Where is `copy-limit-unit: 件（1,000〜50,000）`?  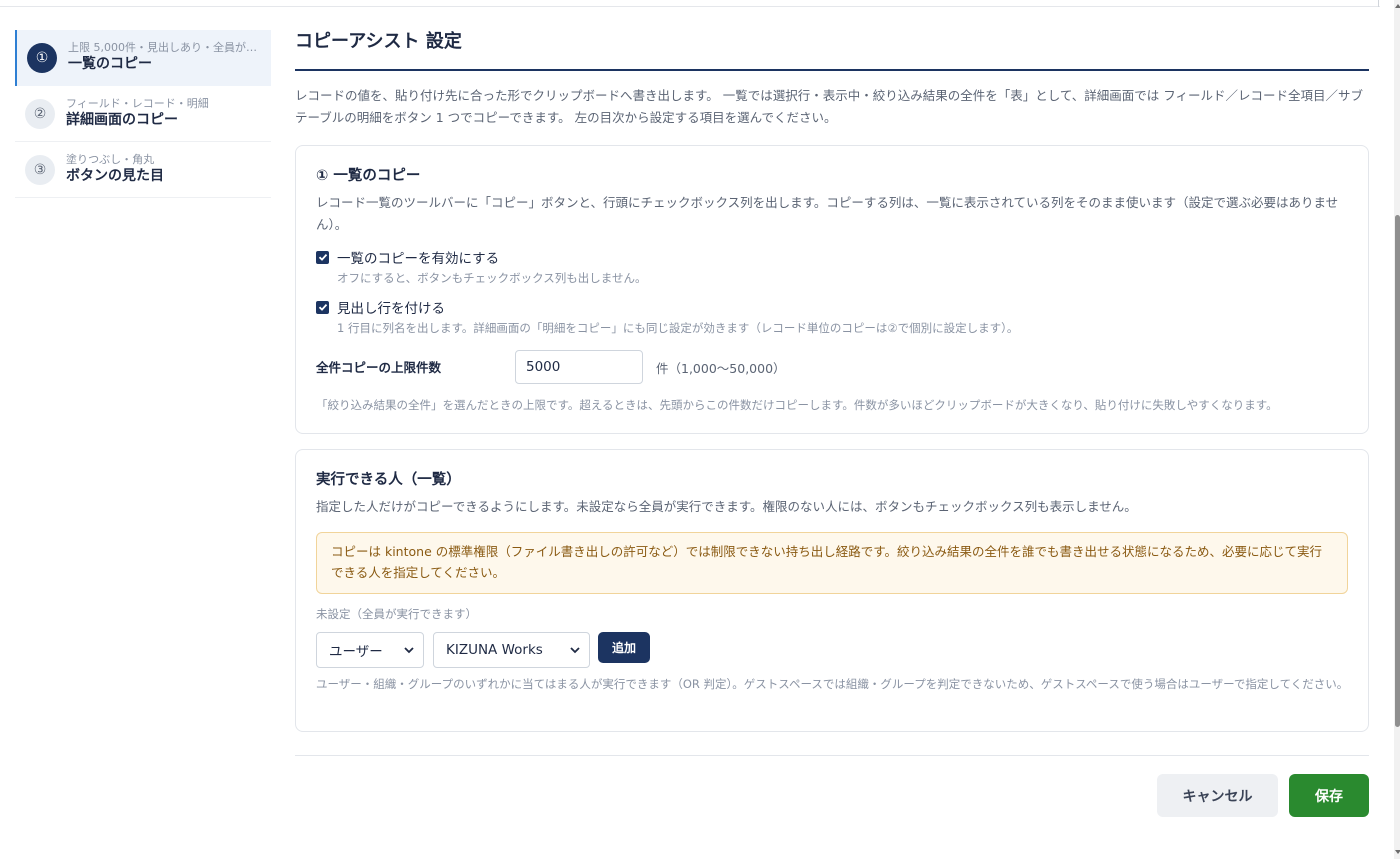 copy-limit-unit: 件（1,000〜50,000） is located at coordinates (721, 368).